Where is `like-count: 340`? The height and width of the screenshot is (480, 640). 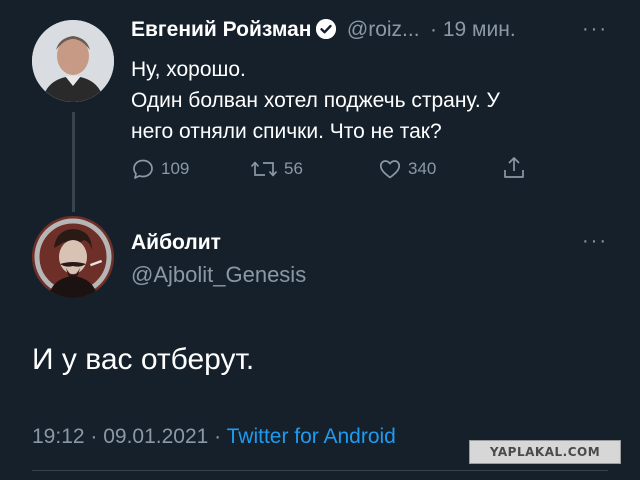
like-count: 340 is located at coordinates (422, 168).